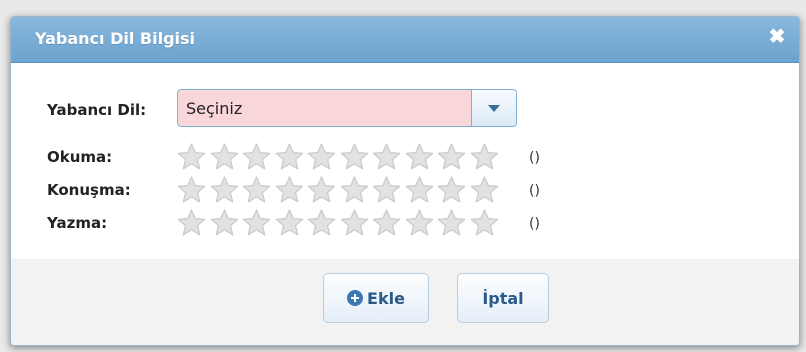 This screenshot has width=806, height=352. Describe the element at coordinates (338, 223) in the screenshot. I see `writing-rating` at that location.